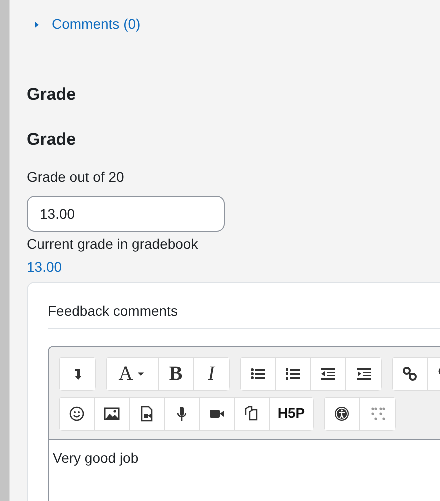  Describe the element at coordinates (293, 374) in the screenshot. I see `numbered-list-icon` at that location.